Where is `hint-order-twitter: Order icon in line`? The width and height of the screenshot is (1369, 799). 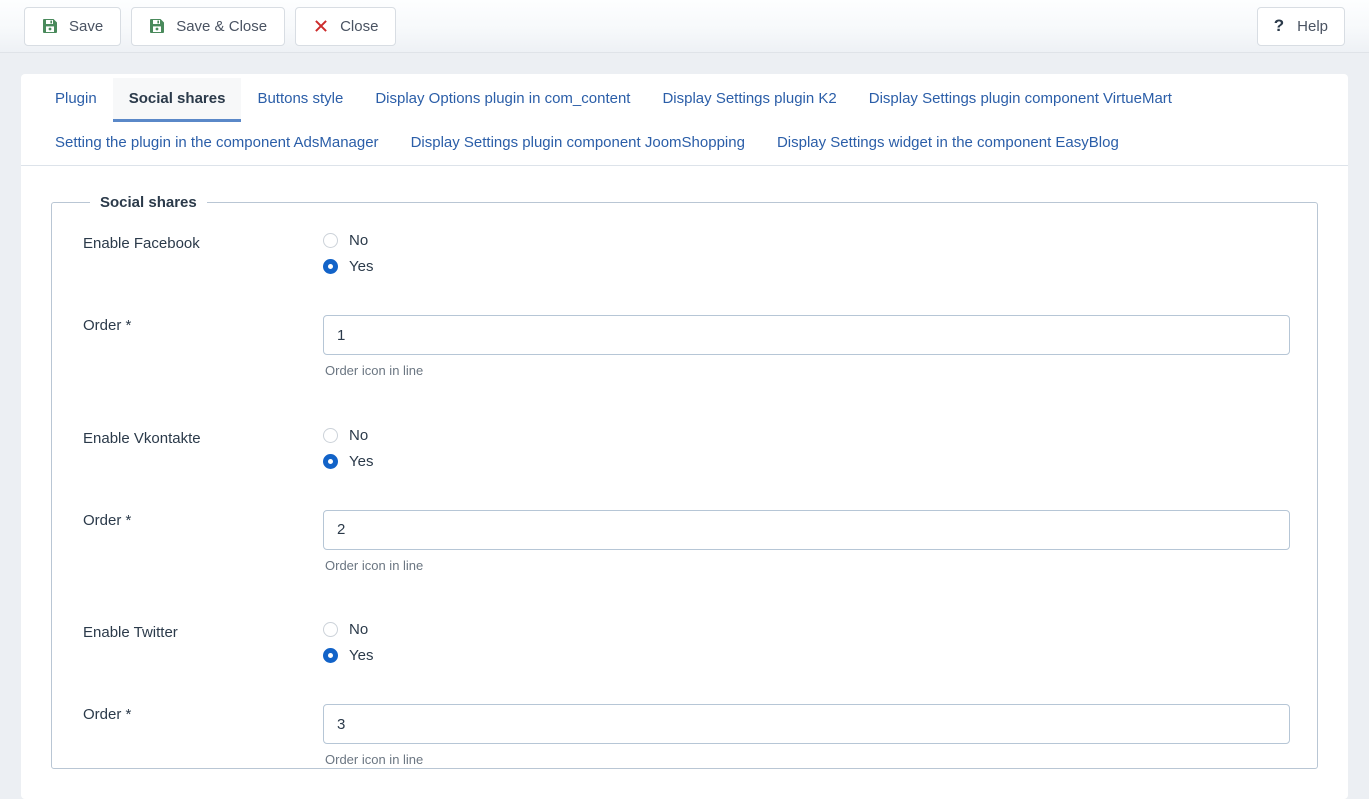
hint-order-twitter: Order icon in line is located at coordinates (374, 760).